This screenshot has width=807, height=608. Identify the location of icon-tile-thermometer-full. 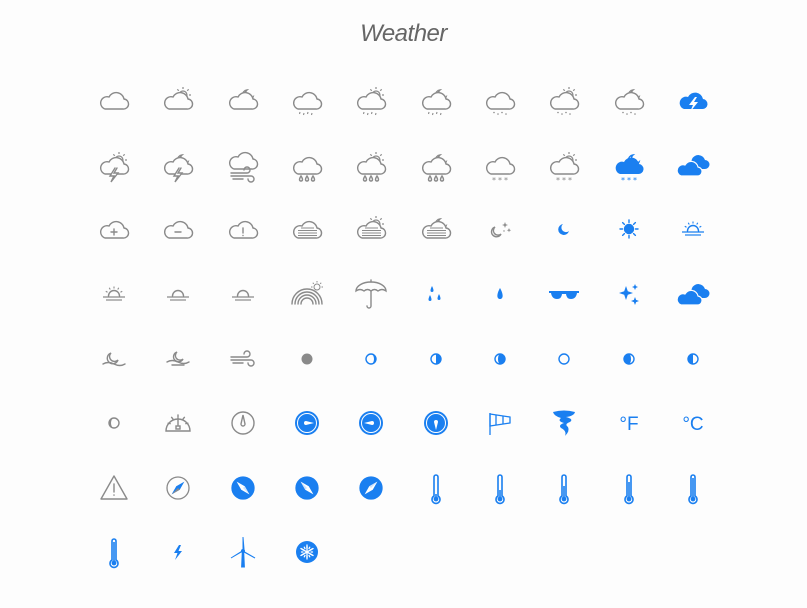
(693, 488).